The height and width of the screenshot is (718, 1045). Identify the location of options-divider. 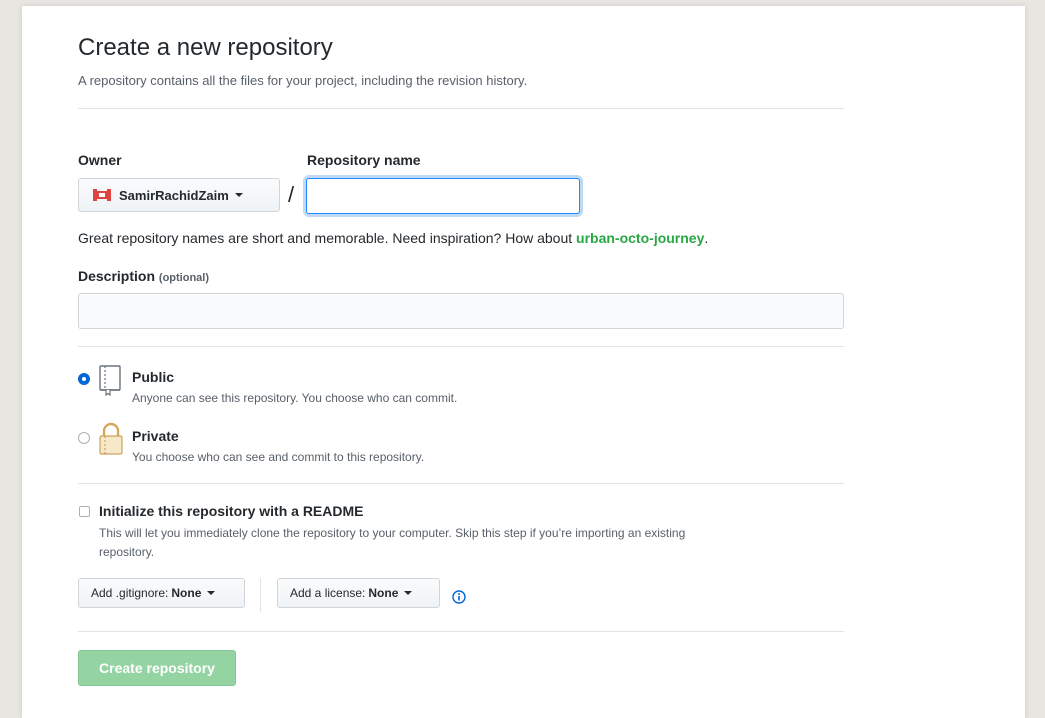
(461, 631).